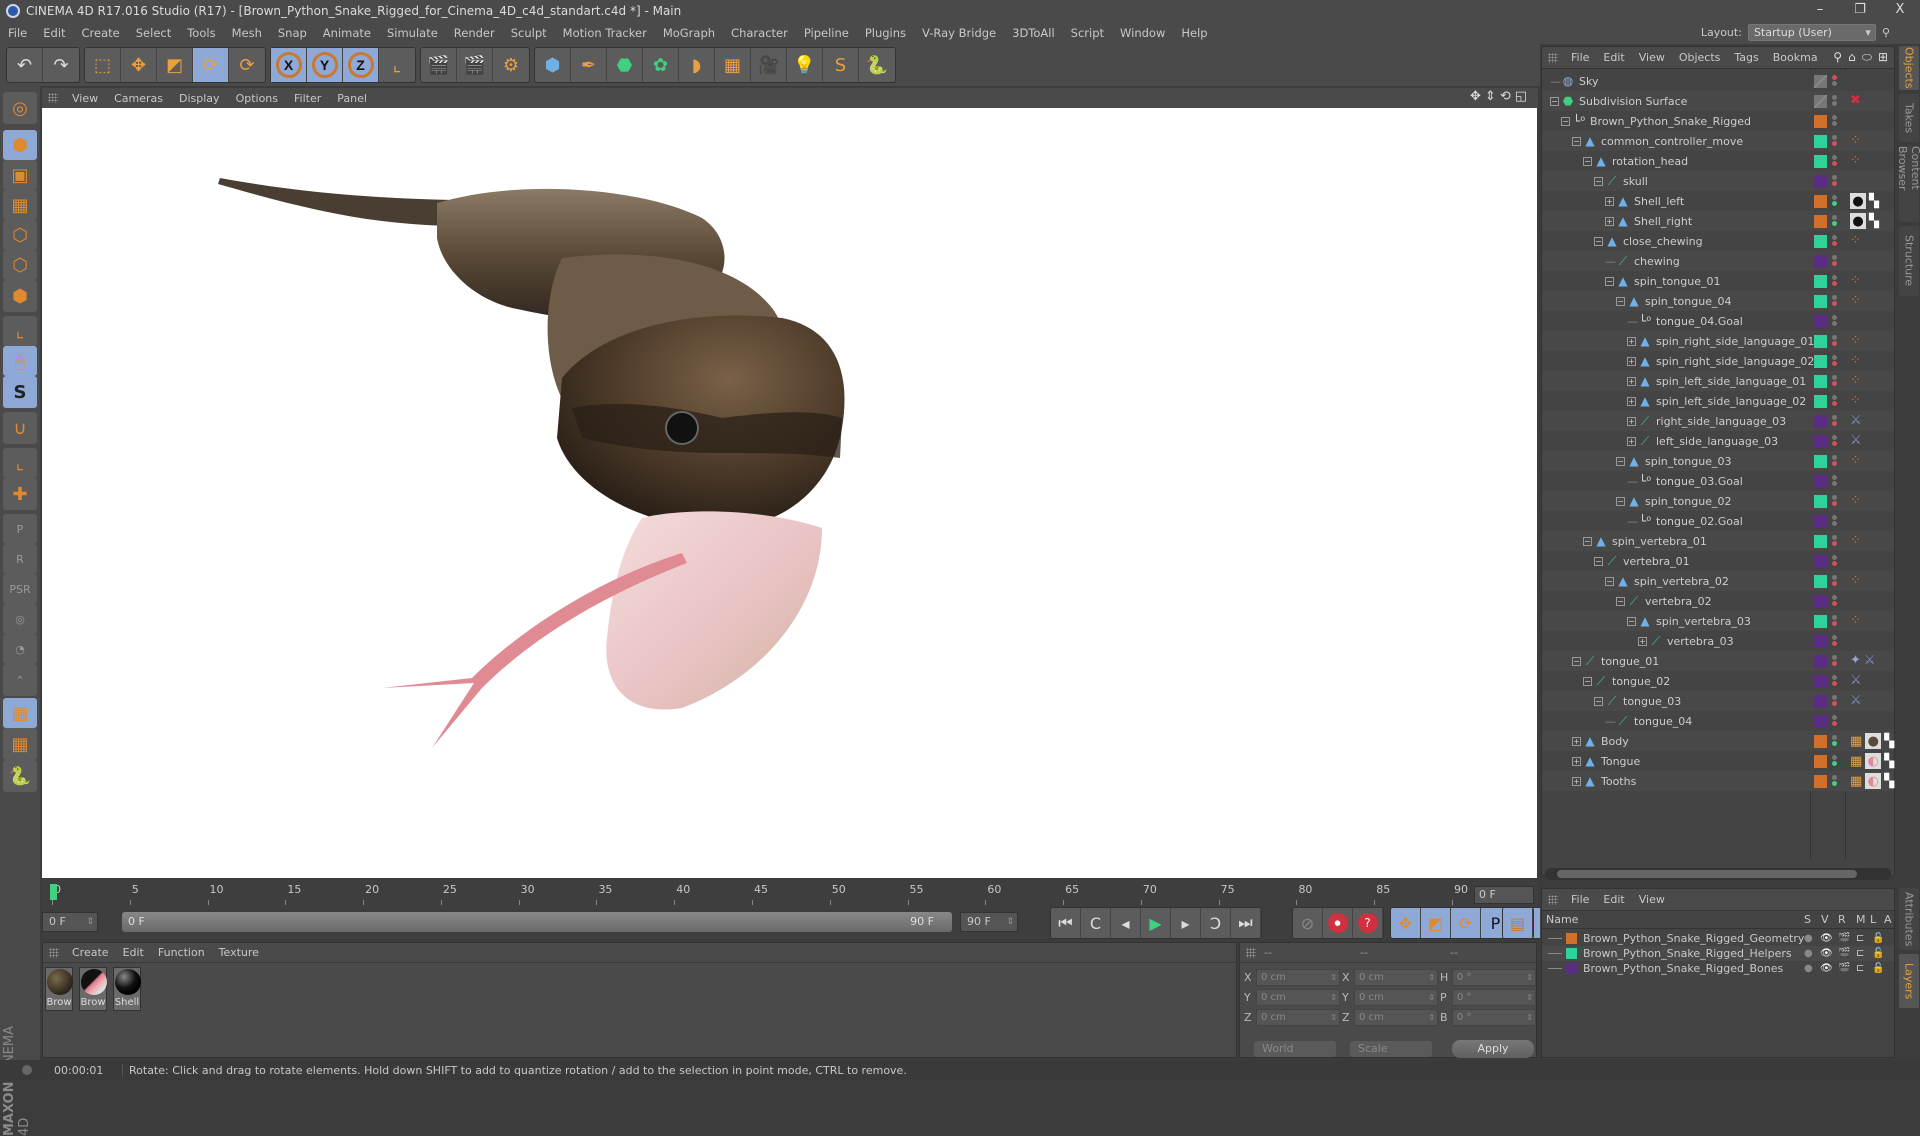  I want to click on previous-key-button: C, so click(1096, 923).